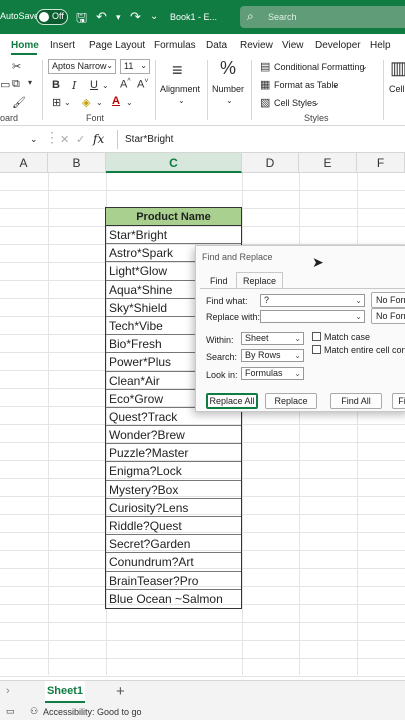  Describe the element at coordinates (381, 163) in the screenshot. I see `column-header-f: F` at that location.